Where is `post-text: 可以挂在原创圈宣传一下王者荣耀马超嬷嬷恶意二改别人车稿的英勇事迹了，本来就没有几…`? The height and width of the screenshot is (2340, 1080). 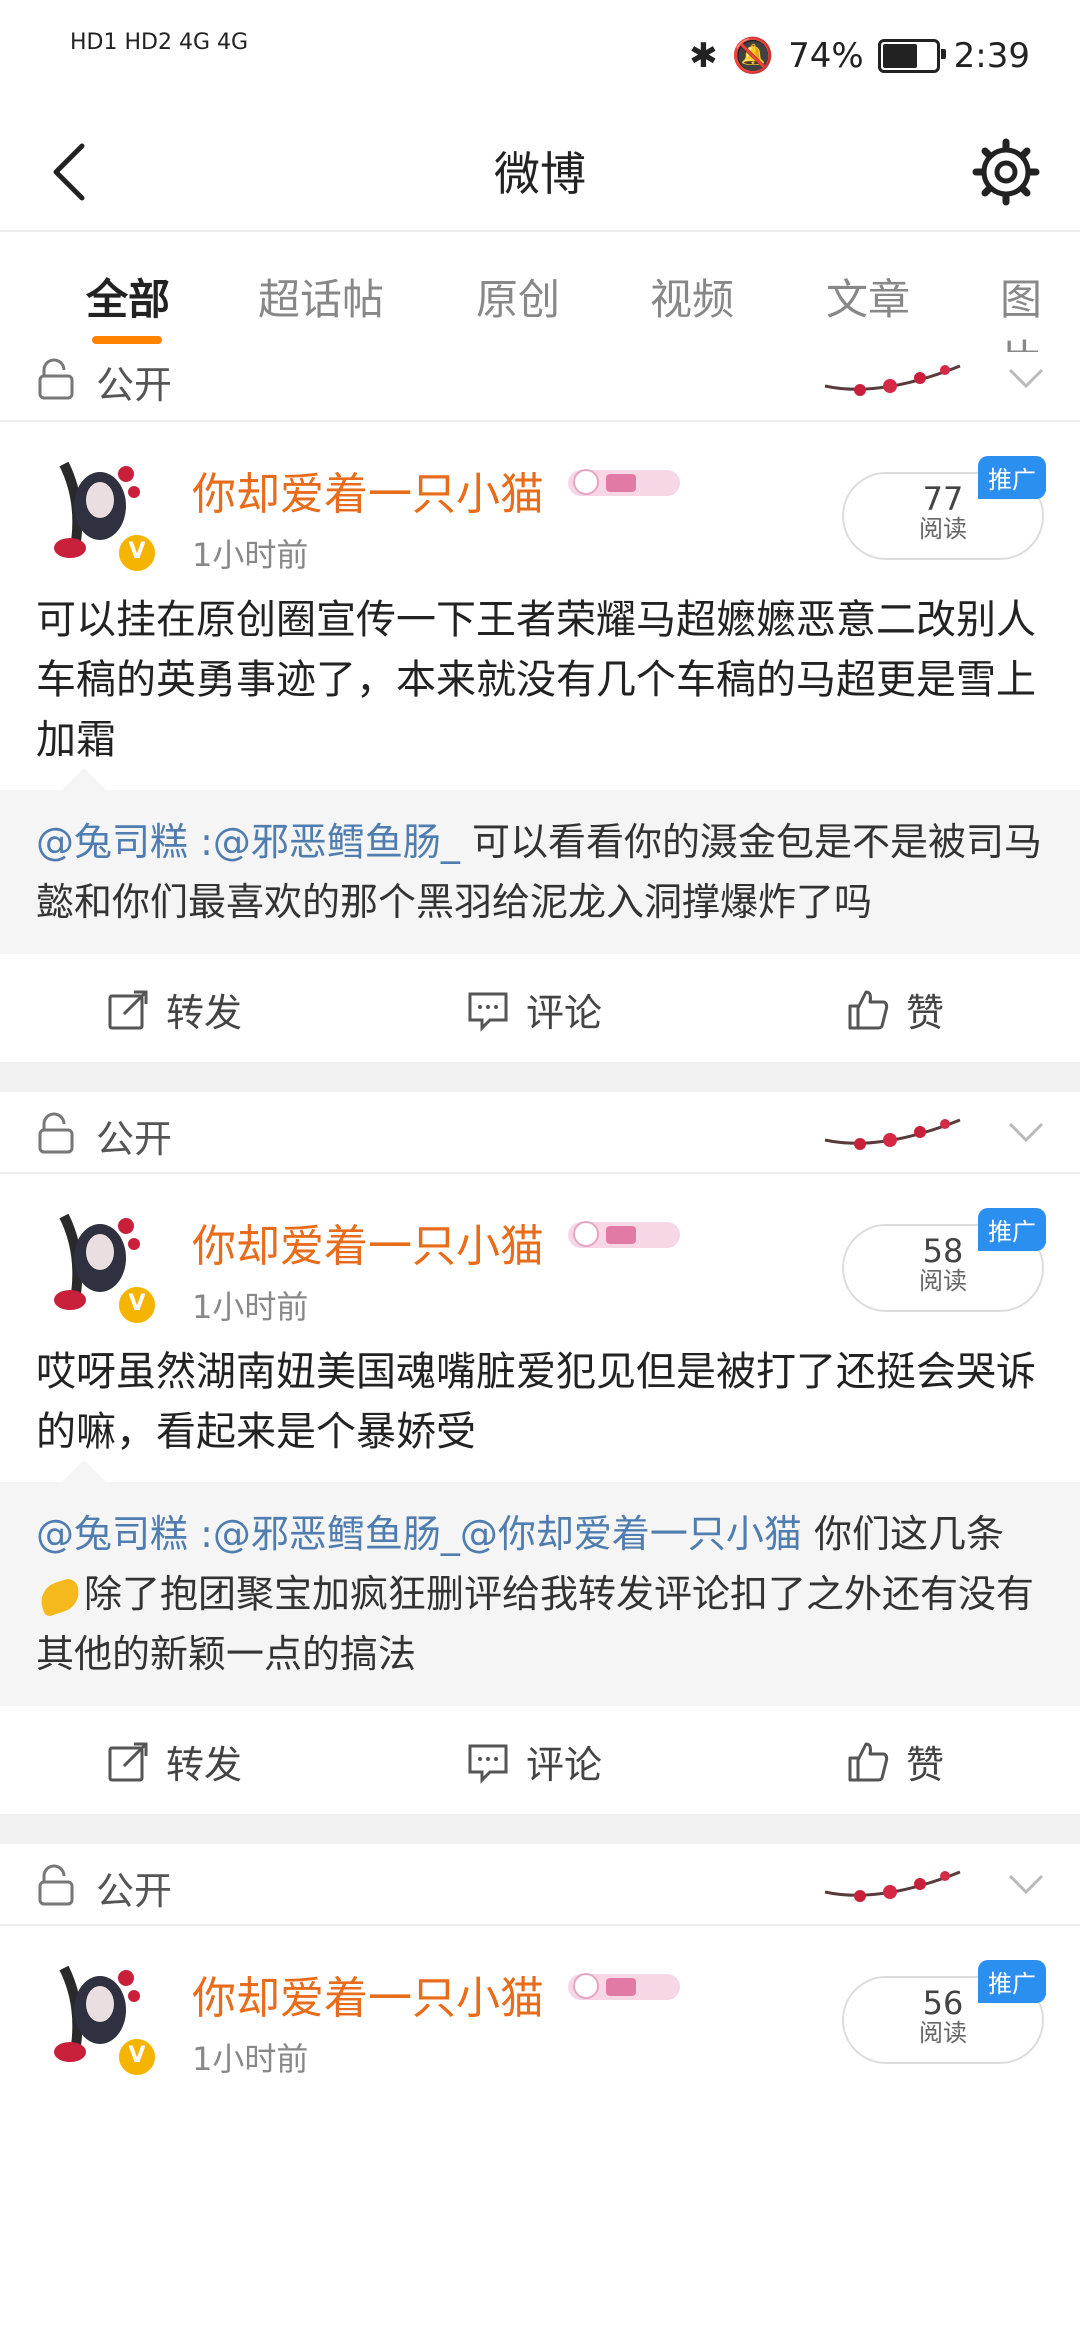
post-text: 可以挂在原创圈宣传一下王者荣耀马超嬷嬷恶意二改别人车稿的英勇事迹了，本来就没有几… is located at coordinates (536, 680).